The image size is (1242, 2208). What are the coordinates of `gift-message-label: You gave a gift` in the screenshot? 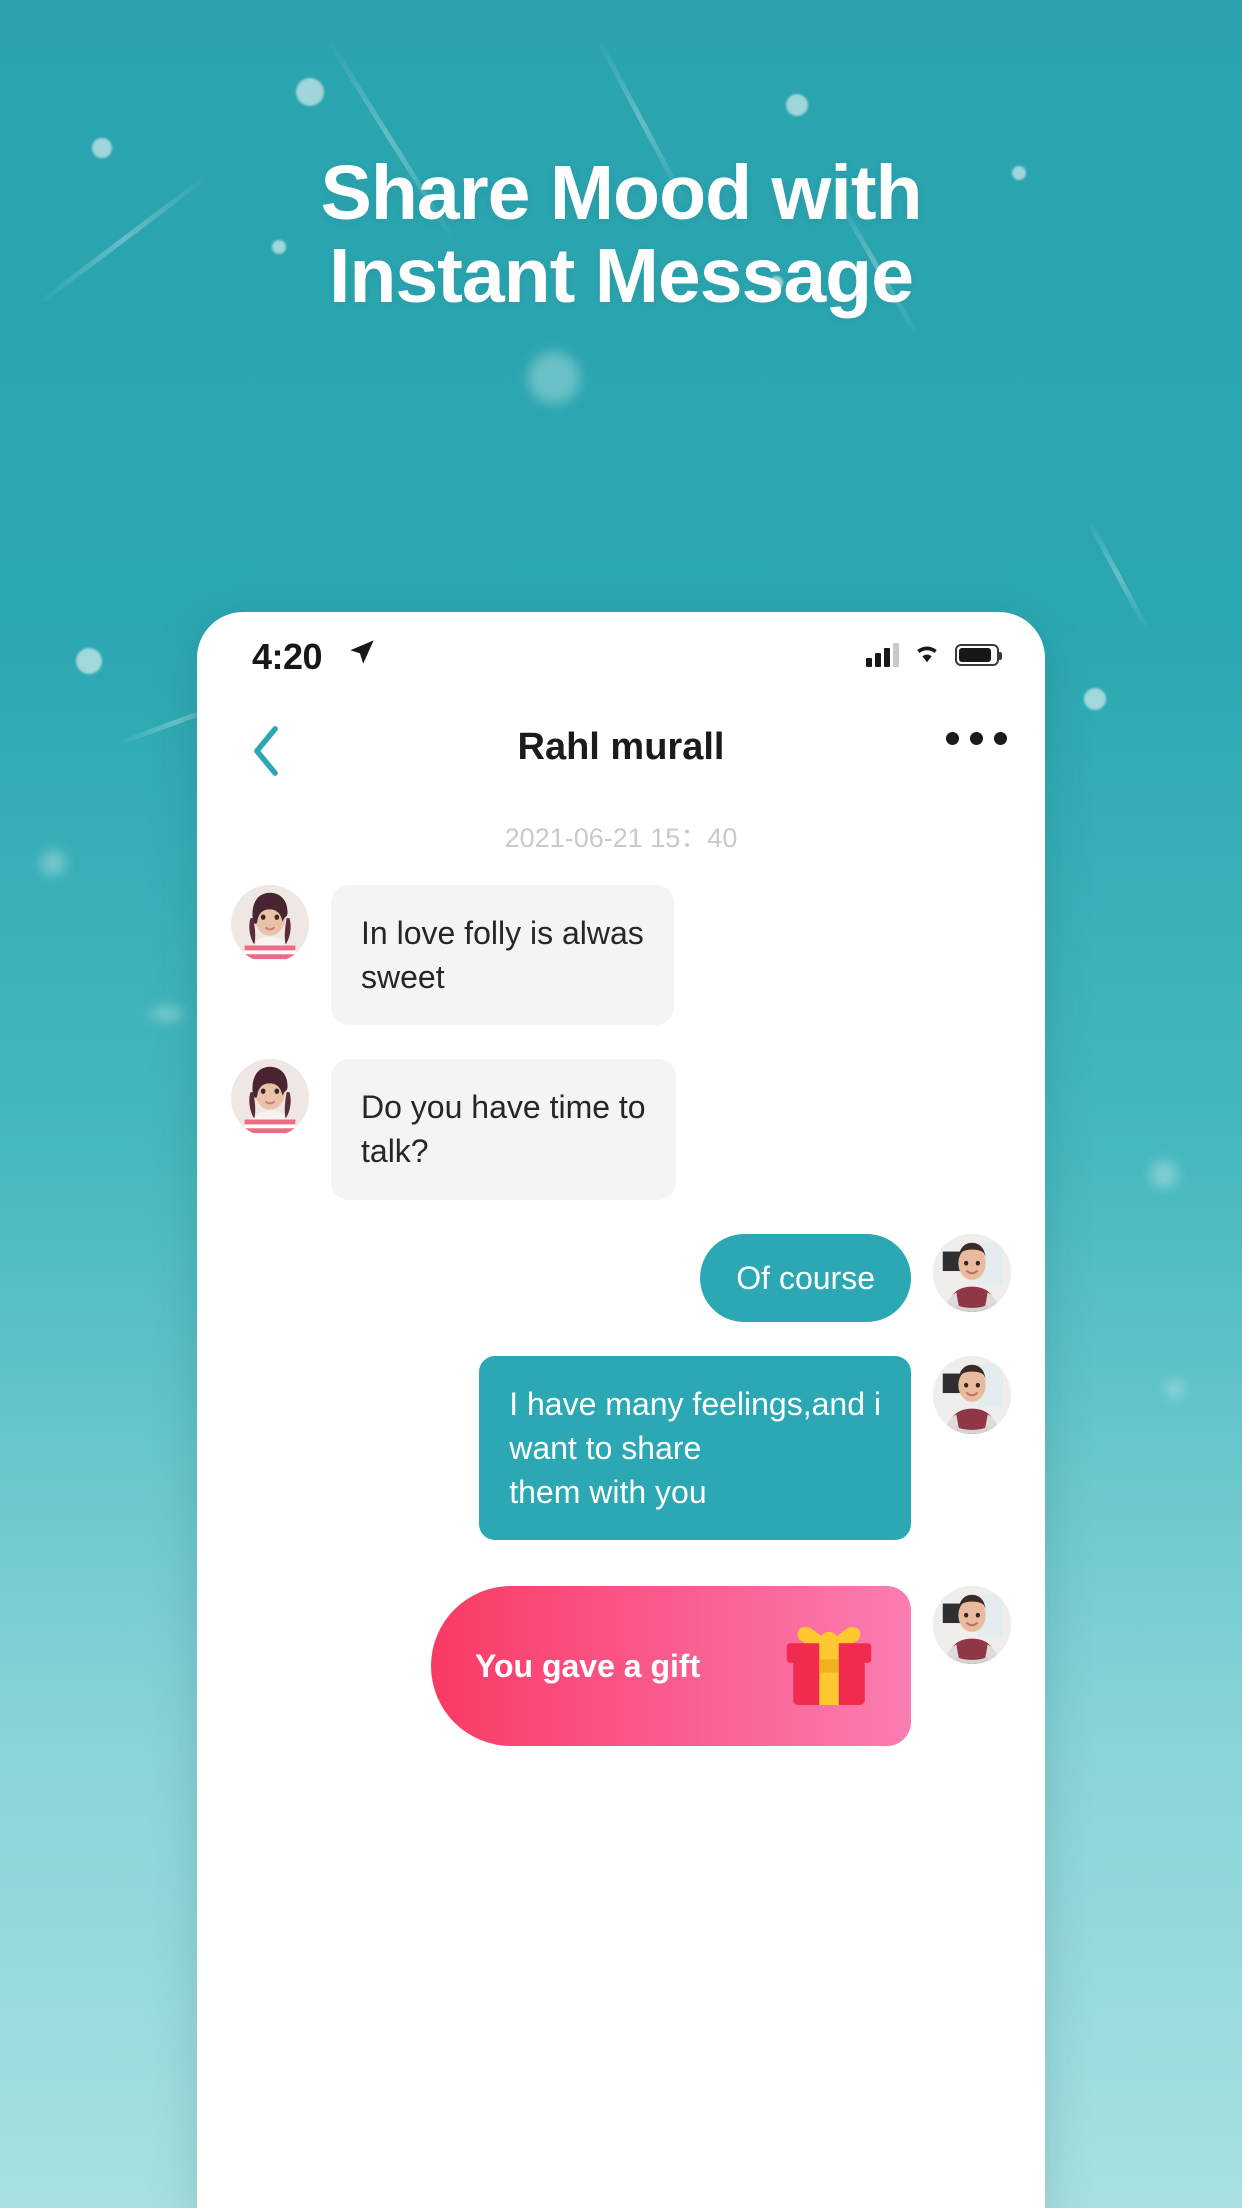 It's located at (588, 1665).